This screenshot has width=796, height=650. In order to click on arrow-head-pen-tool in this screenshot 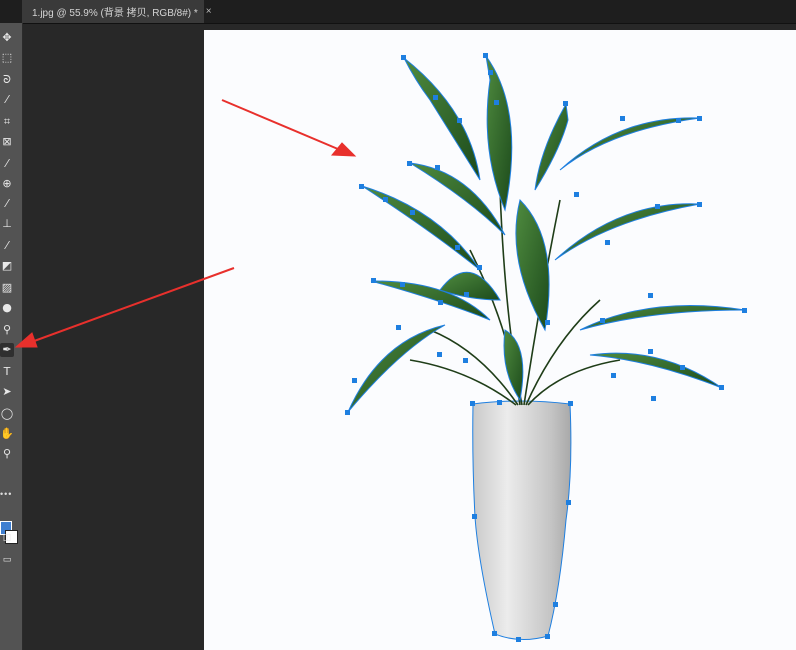, I will do `click(26, 340)`.